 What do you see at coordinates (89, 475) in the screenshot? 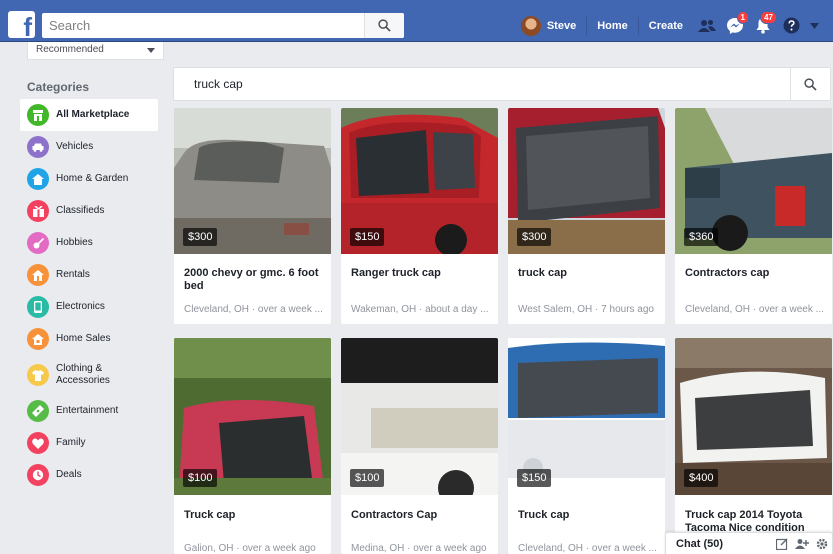
I see `category-deals: Deals` at bounding box center [89, 475].